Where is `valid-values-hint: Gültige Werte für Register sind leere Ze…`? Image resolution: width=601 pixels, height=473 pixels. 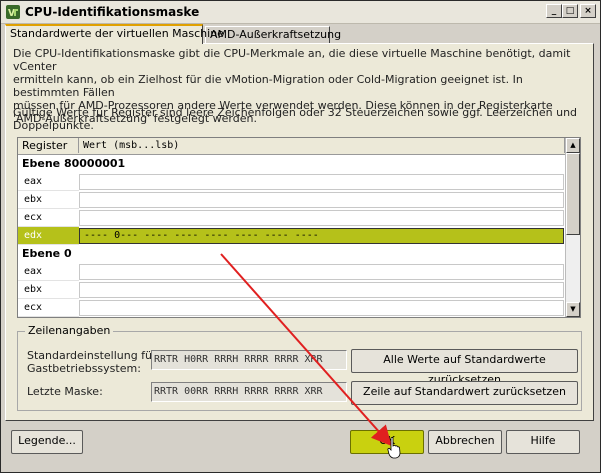
valid-values-hint: Gültige Werte für Register sind leere Ze… is located at coordinates (295, 119).